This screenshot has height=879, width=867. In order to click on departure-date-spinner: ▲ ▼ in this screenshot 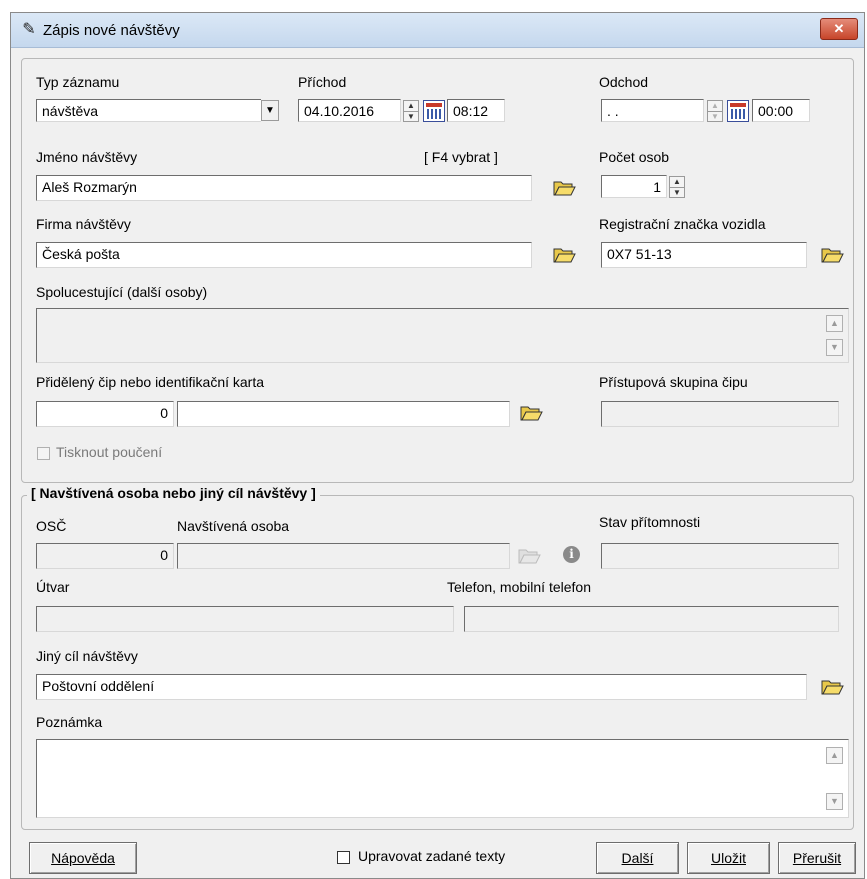, I will do `click(715, 111)`.